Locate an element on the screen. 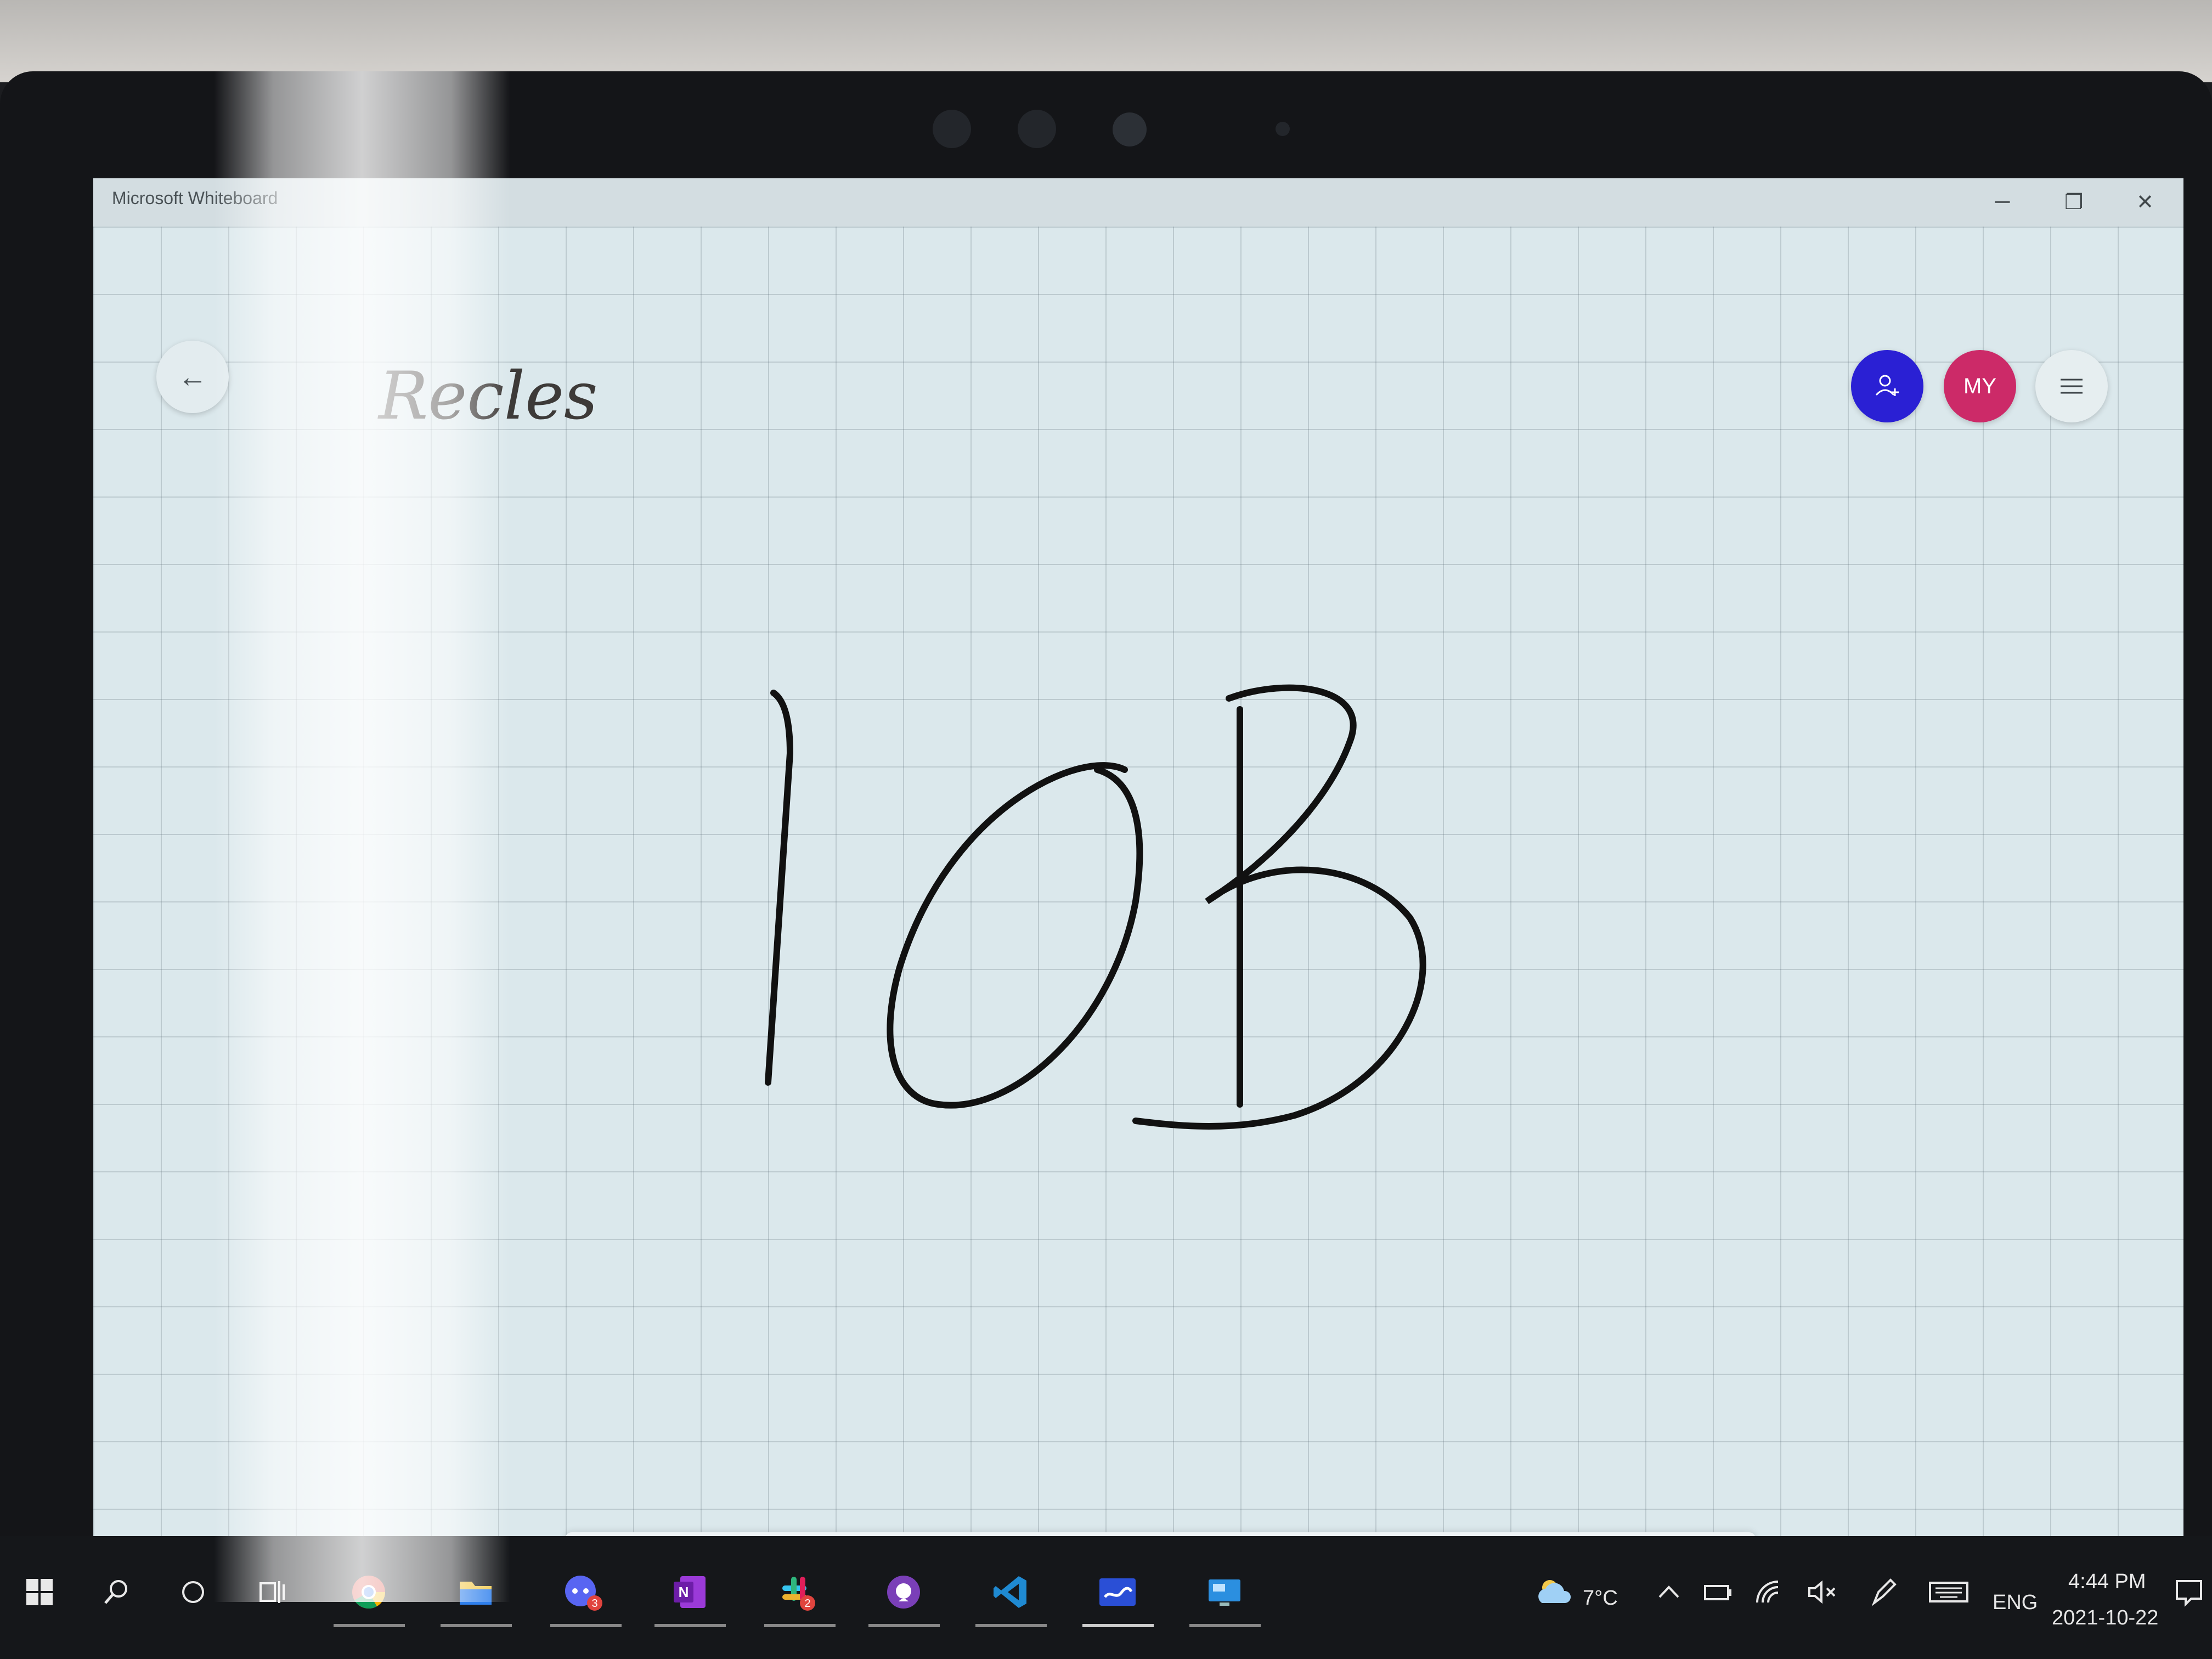 The width and height of the screenshot is (2212, 1659). minimize-button: ─ is located at coordinates (2002, 202).